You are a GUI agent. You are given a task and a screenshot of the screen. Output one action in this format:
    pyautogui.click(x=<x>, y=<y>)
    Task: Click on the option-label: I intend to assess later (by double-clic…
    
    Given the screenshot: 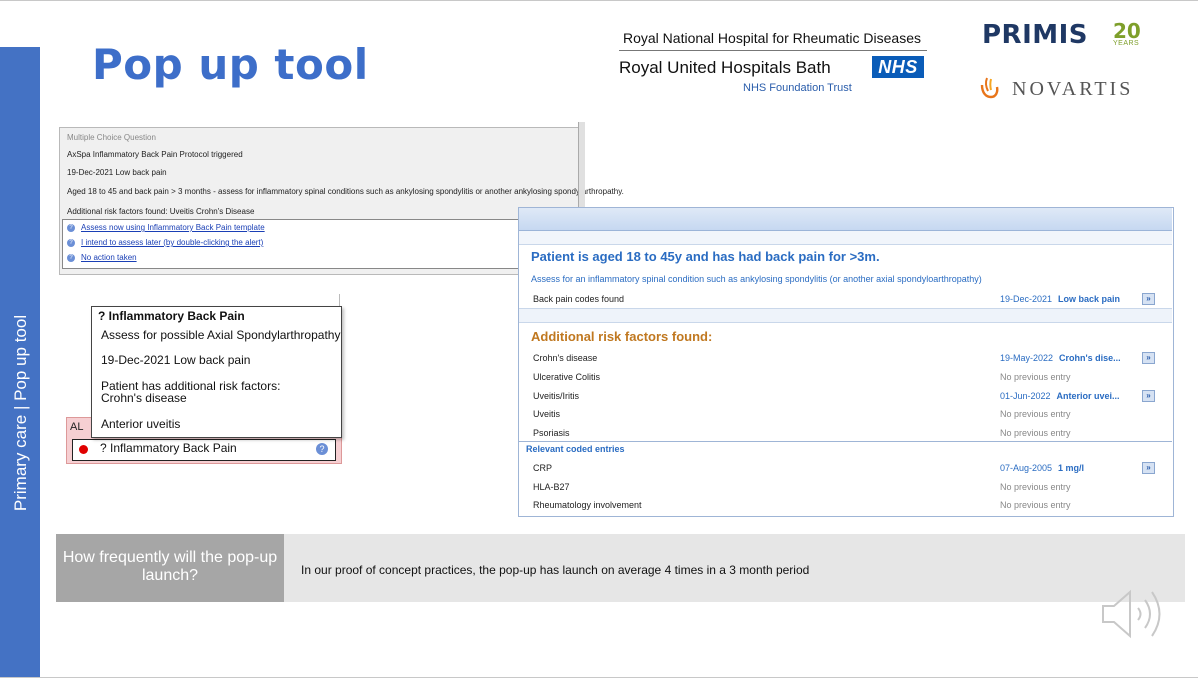 What is the action you would take?
    pyautogui.click(x=172, y=242)
    